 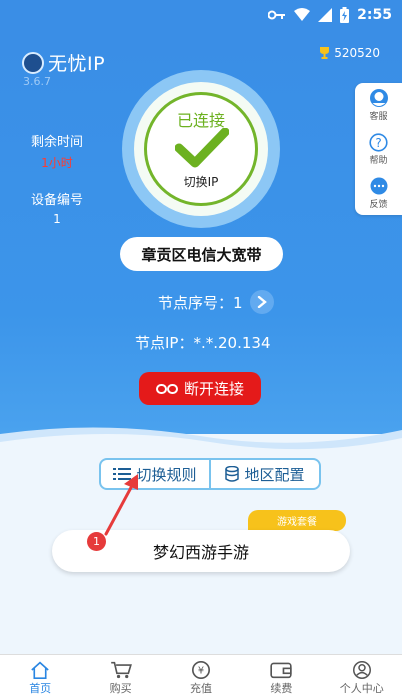 I want to click on trophy-icon, so click(x=325, y=53).